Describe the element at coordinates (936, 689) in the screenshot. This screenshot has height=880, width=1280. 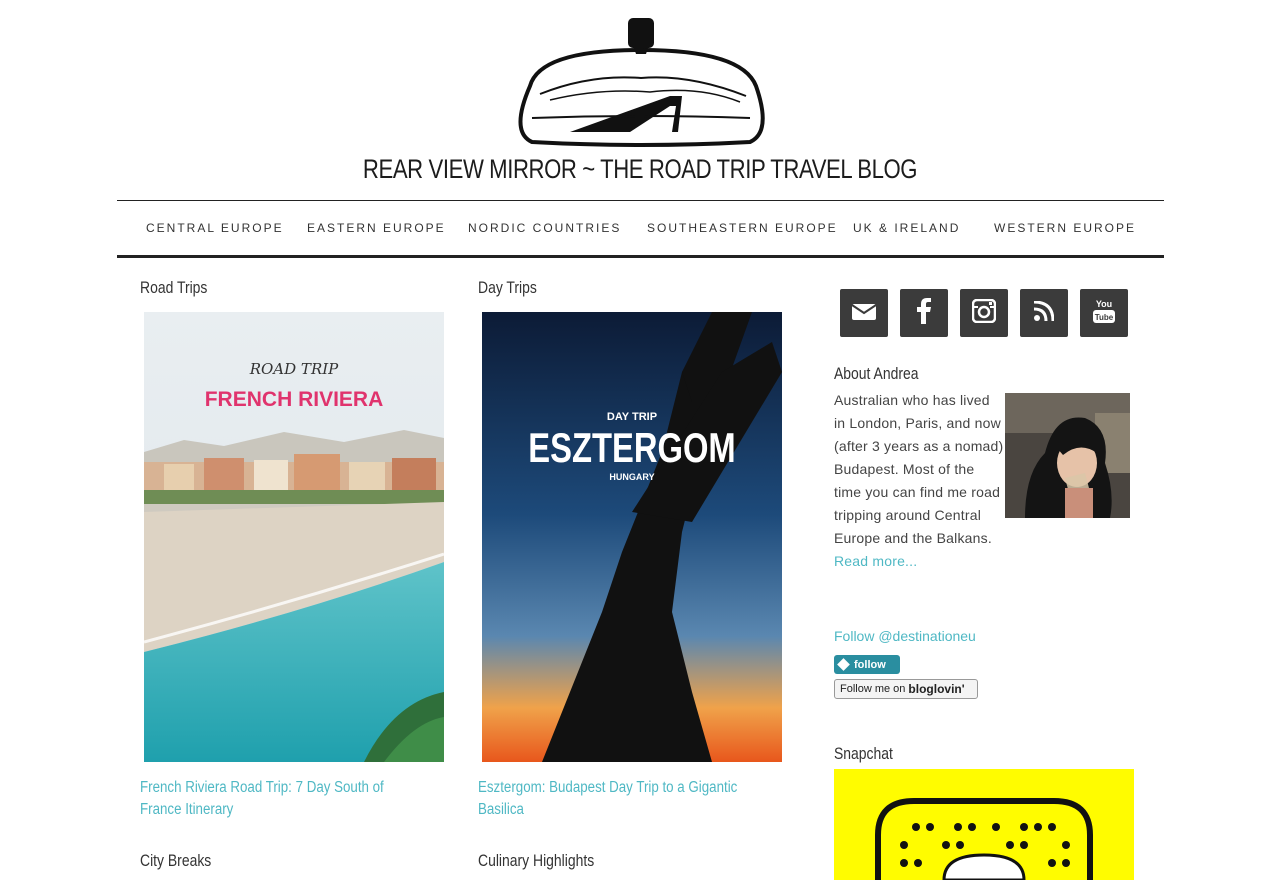
I see `bloglovin-brand: bloglovin'` at that location.